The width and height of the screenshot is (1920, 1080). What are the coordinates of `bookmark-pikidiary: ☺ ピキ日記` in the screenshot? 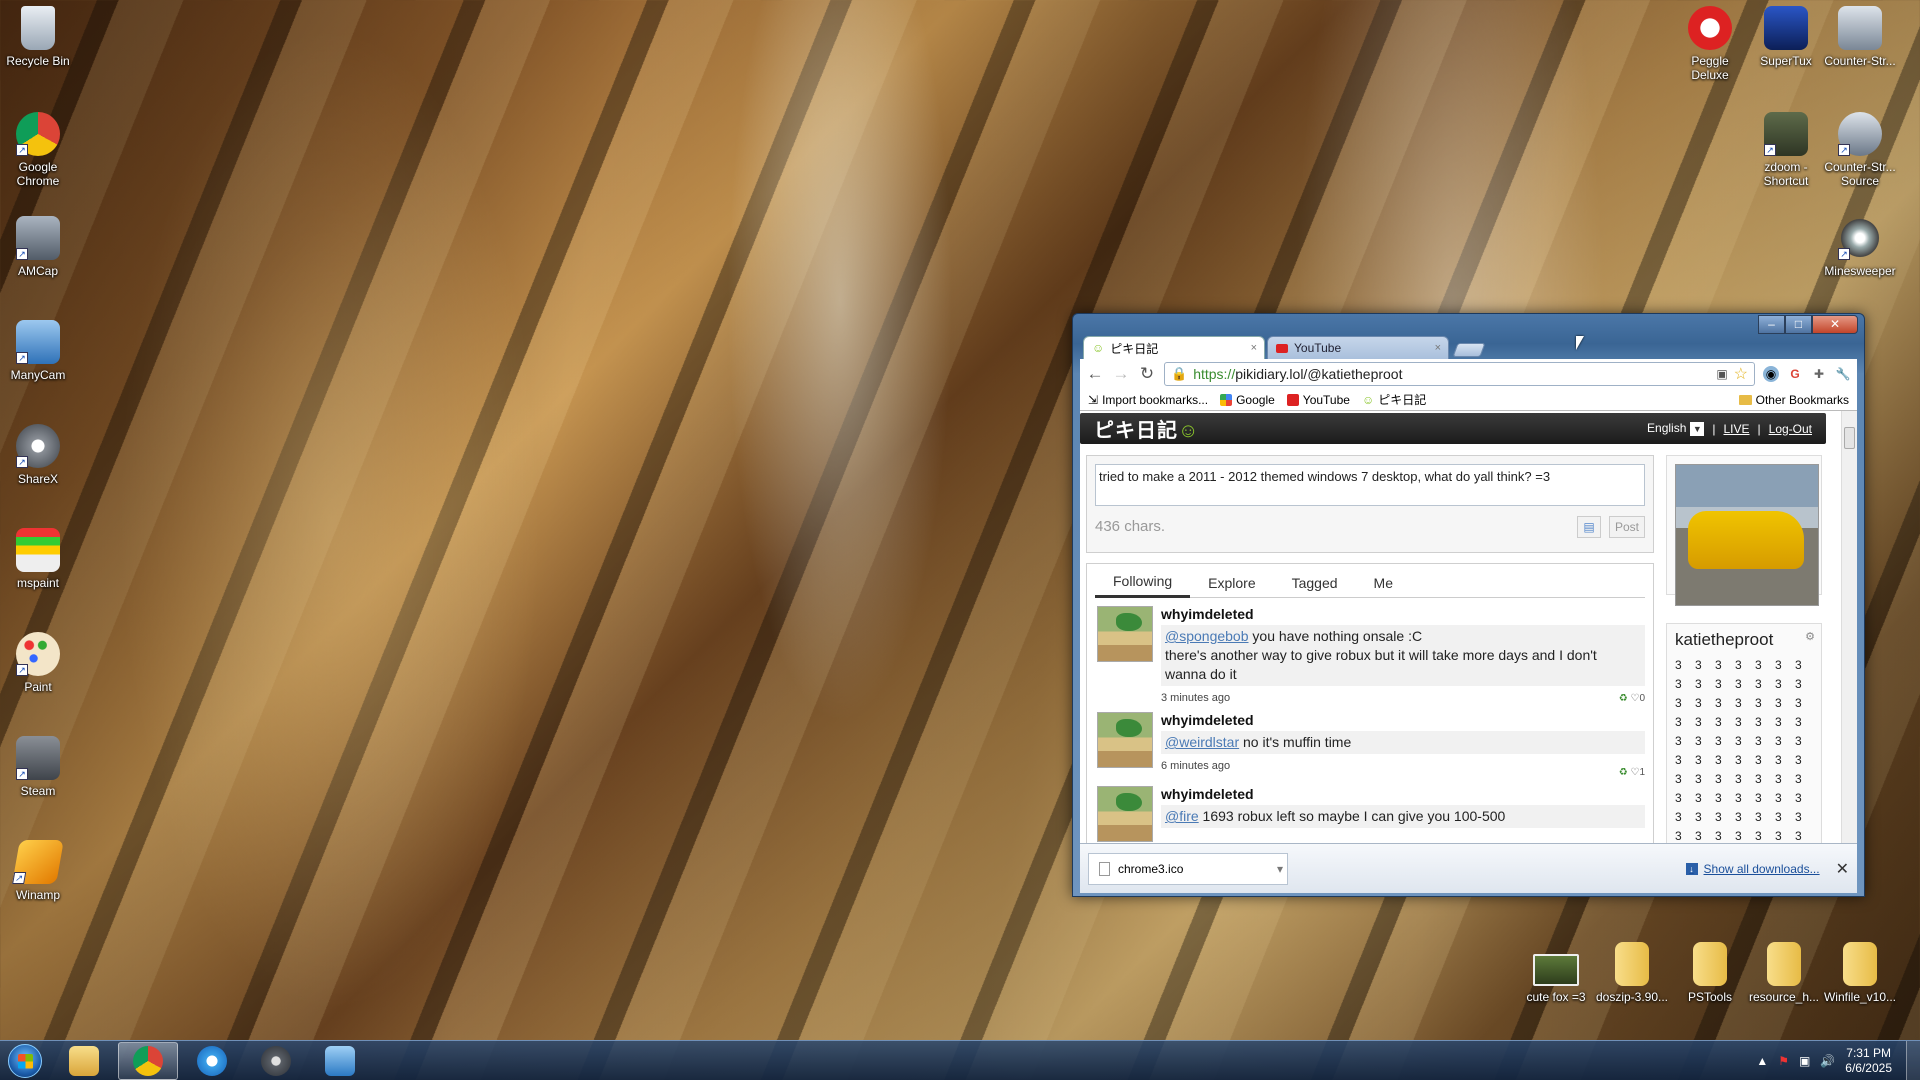 It's located at (1394, 399).